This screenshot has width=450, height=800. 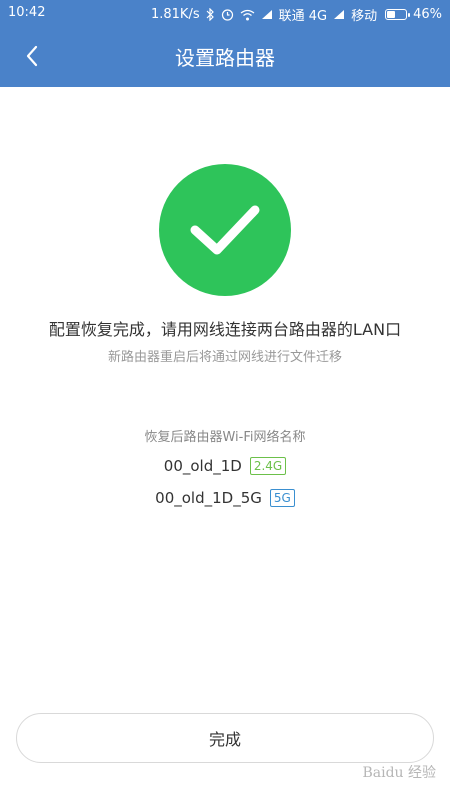 I want to click on signal-icon, so click(x=267, y=14).